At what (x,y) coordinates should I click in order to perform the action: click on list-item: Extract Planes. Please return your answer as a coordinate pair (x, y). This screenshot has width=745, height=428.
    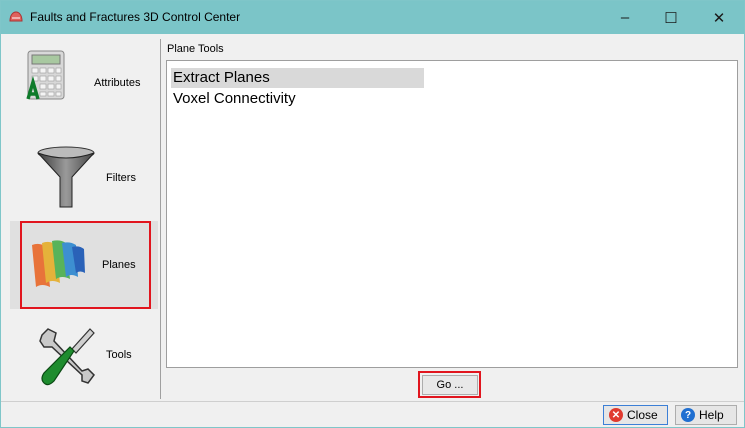
    Looking at the image, I should click on (297, 78).